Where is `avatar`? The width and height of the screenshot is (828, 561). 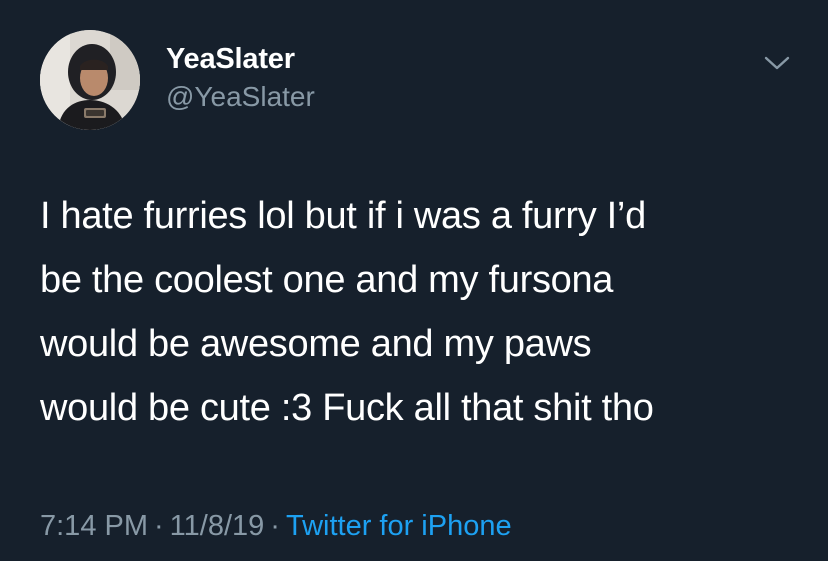
avatar is located at coordinates (90, 80).